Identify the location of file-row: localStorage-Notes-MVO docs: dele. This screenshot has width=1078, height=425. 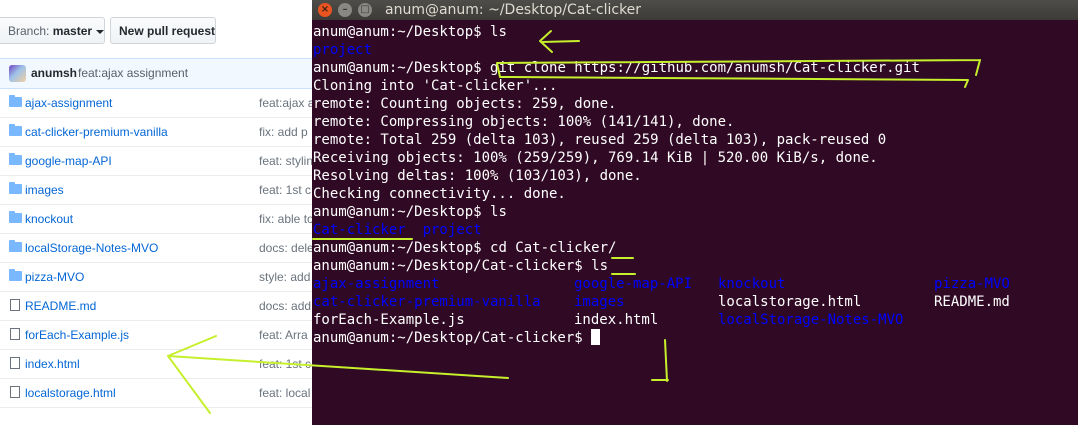
(156, 248).